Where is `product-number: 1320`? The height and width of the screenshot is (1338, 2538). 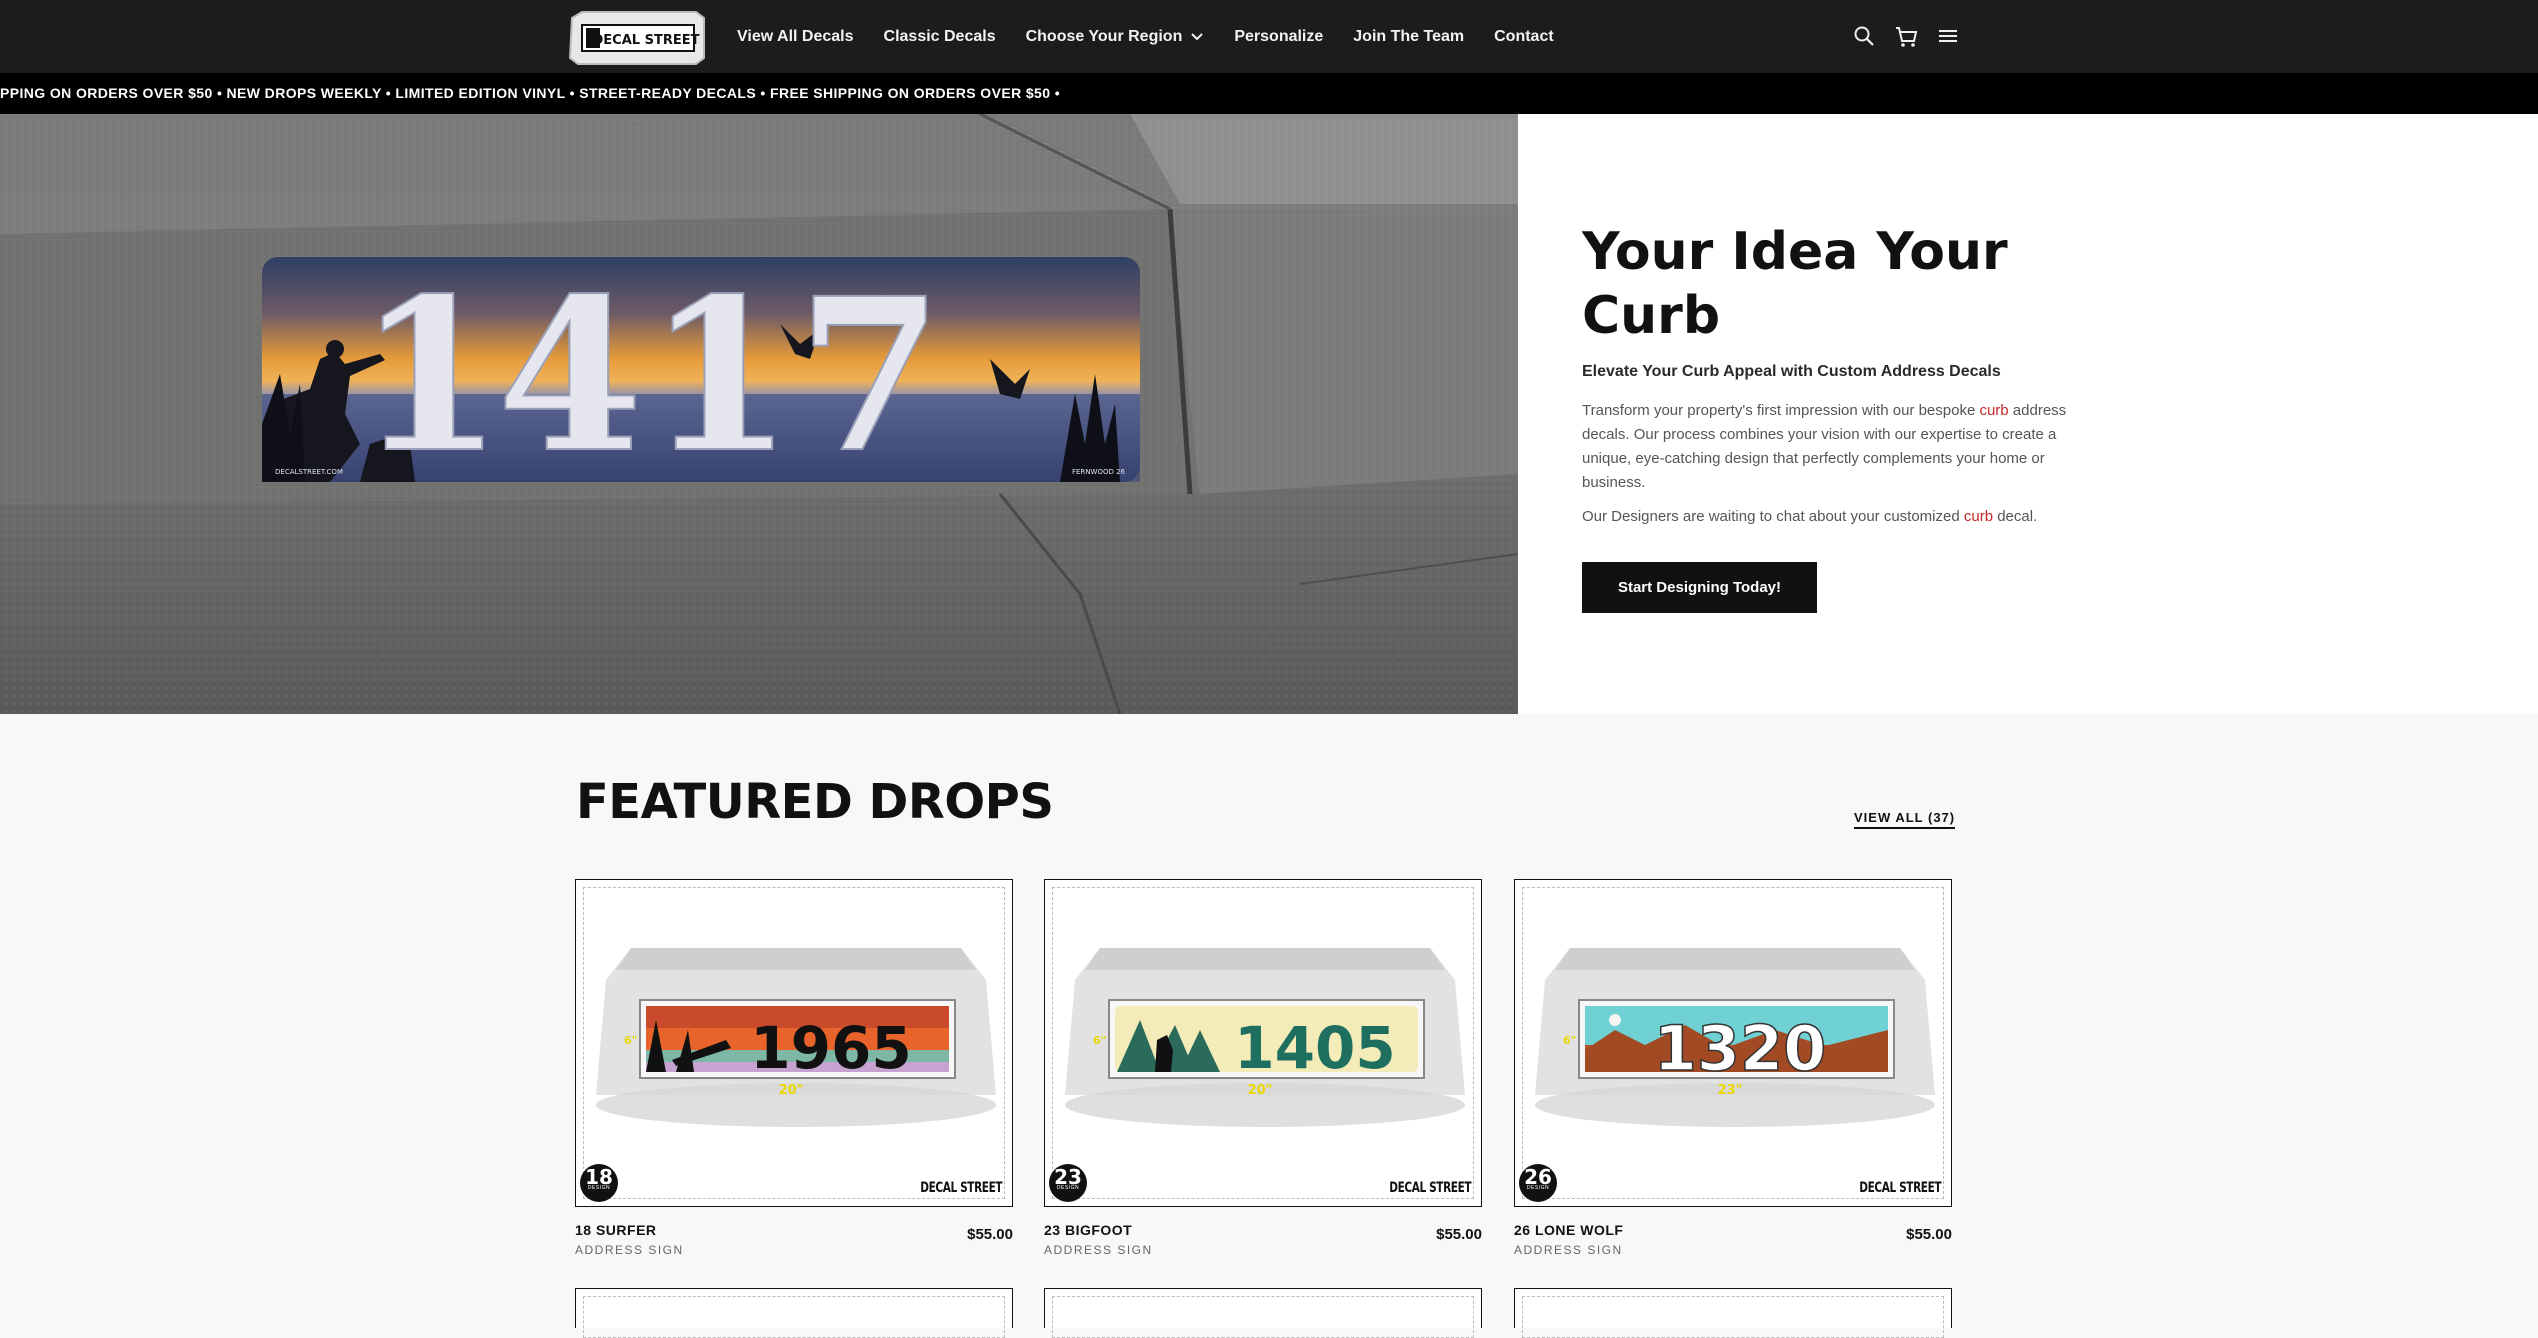 product-number: 1320 is located at coordinates (1740, 1048).